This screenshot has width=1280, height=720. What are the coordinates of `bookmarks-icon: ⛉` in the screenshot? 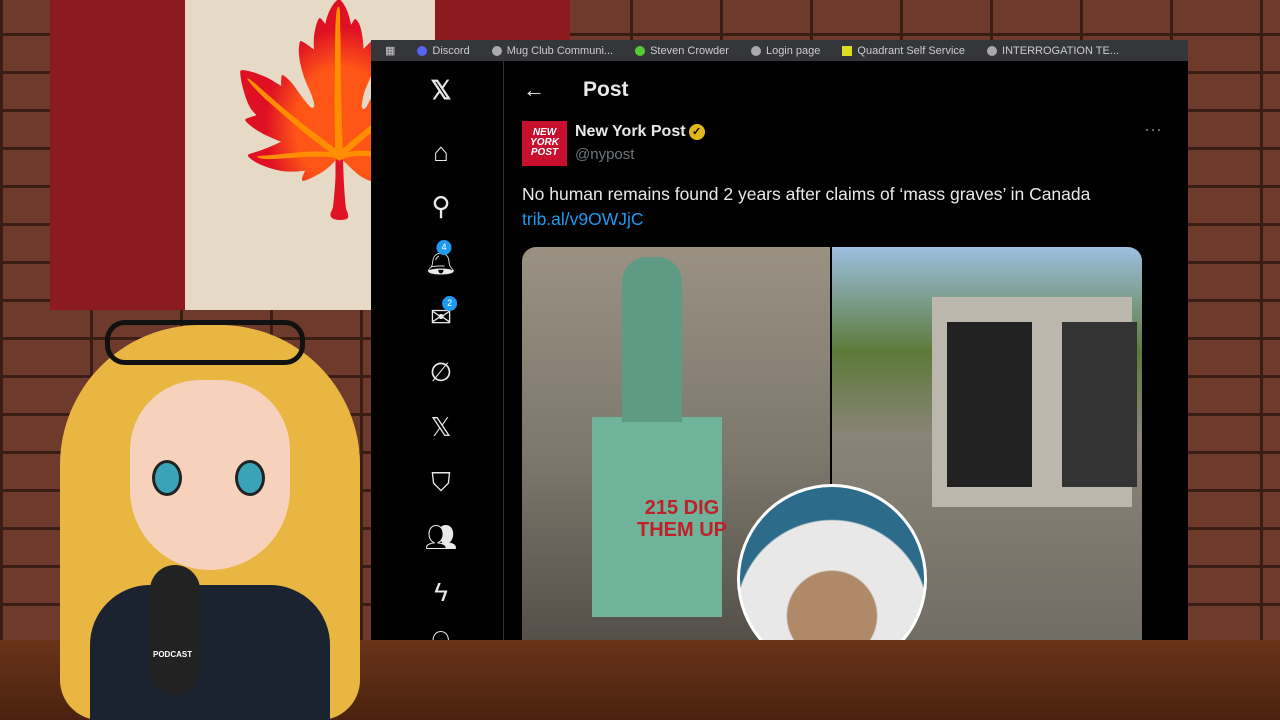 It's located at (441, 482).